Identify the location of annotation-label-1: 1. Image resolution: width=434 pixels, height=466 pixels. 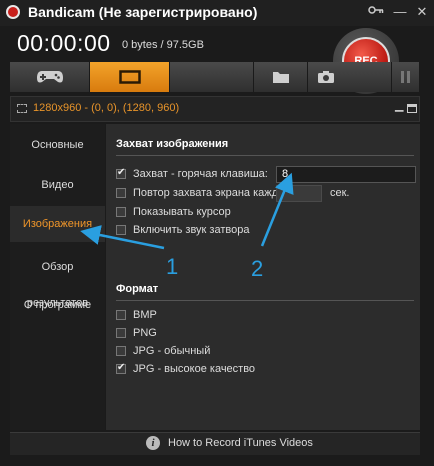
(172, 266).